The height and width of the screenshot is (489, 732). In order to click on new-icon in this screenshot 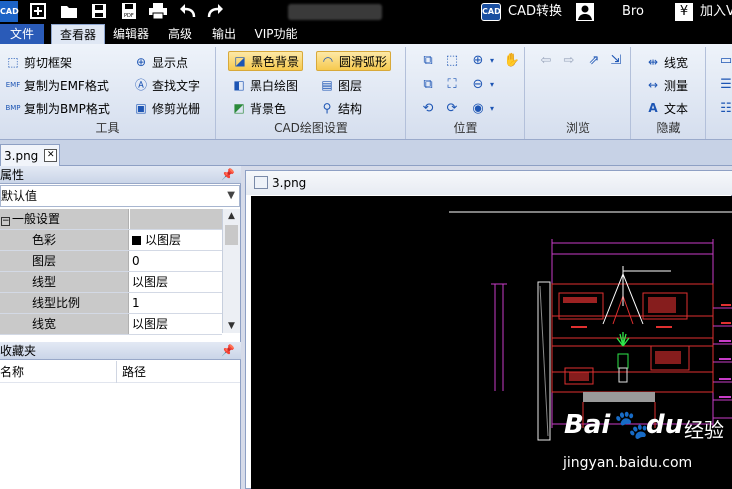, I will do `click(38, 12)`.